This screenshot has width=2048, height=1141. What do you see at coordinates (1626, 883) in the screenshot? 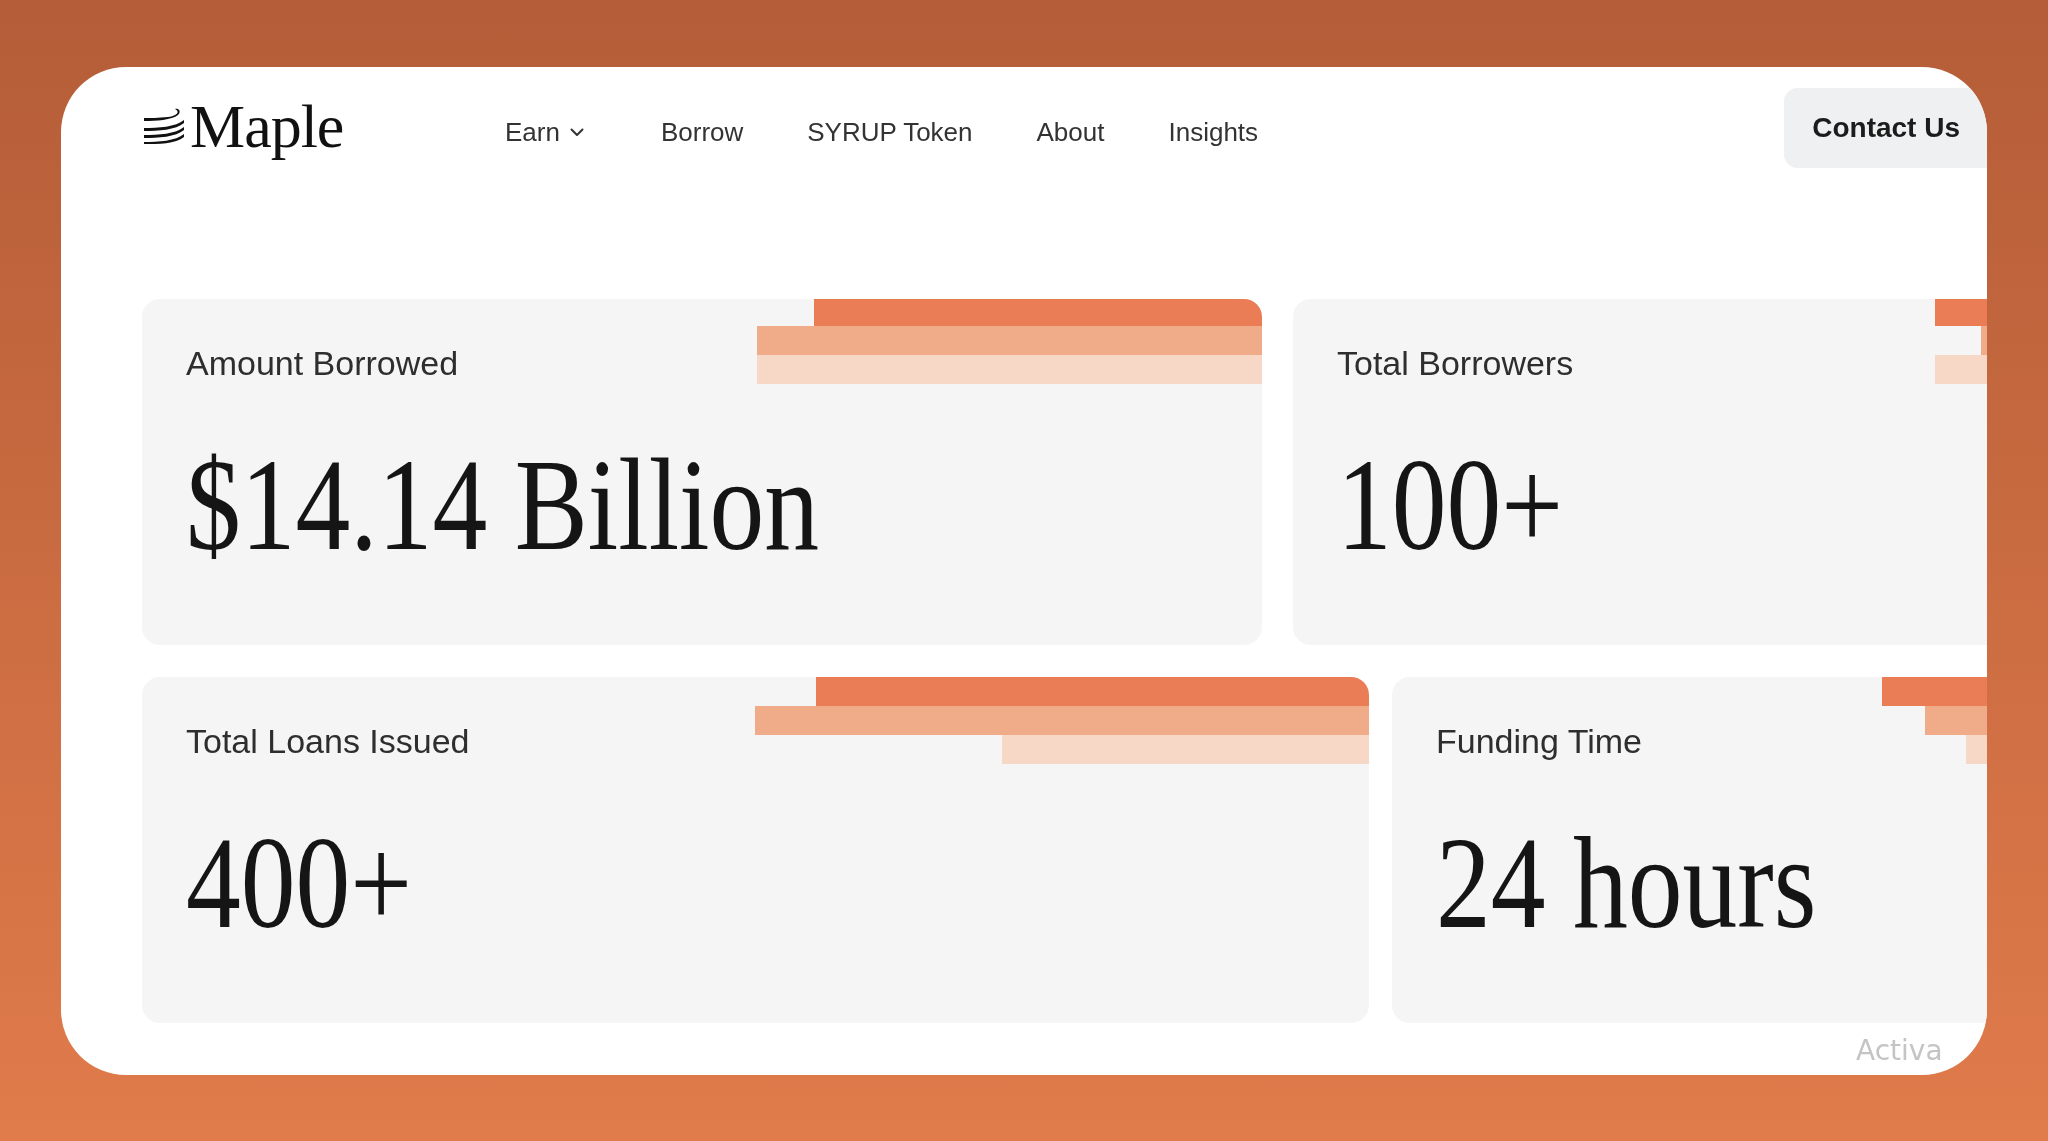
I see `stat-value: 24 hours` at bounding box center [1626, 883].